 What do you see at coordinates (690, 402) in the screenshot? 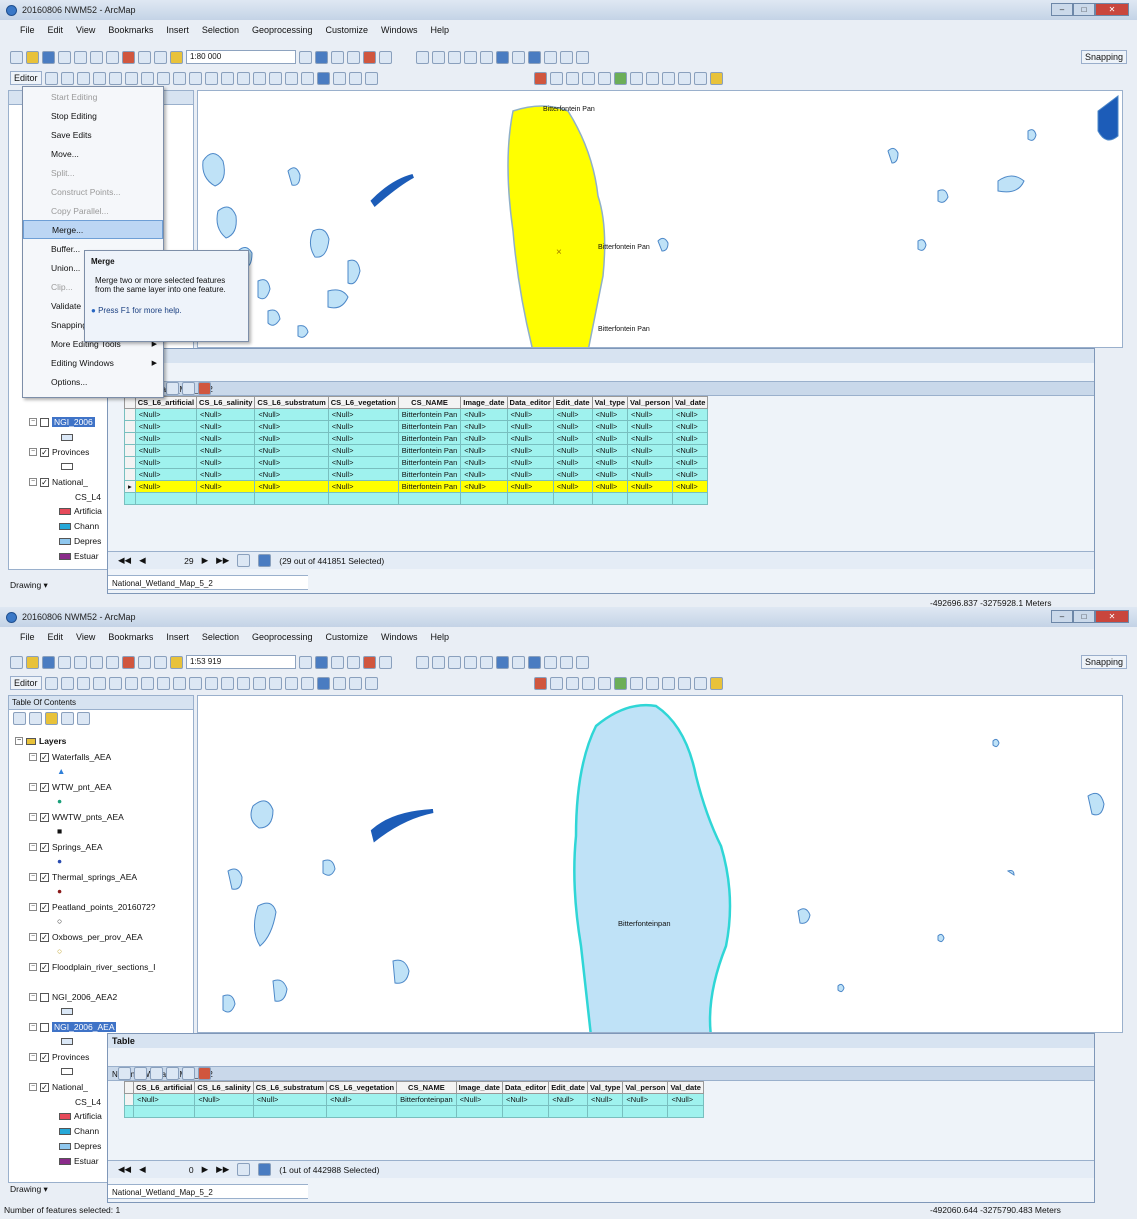
I see `column-header: Val_date` at bounding box center [690, 402].